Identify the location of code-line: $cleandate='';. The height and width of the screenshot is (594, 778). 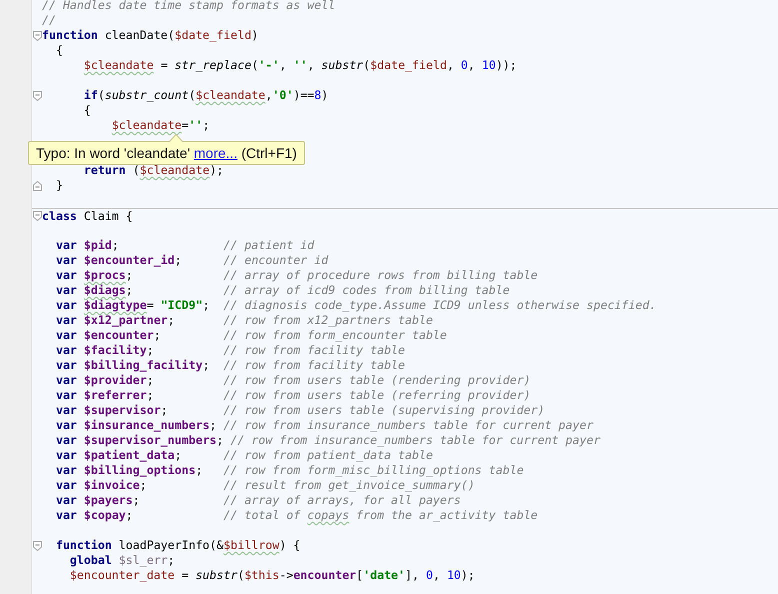
(160, 125).